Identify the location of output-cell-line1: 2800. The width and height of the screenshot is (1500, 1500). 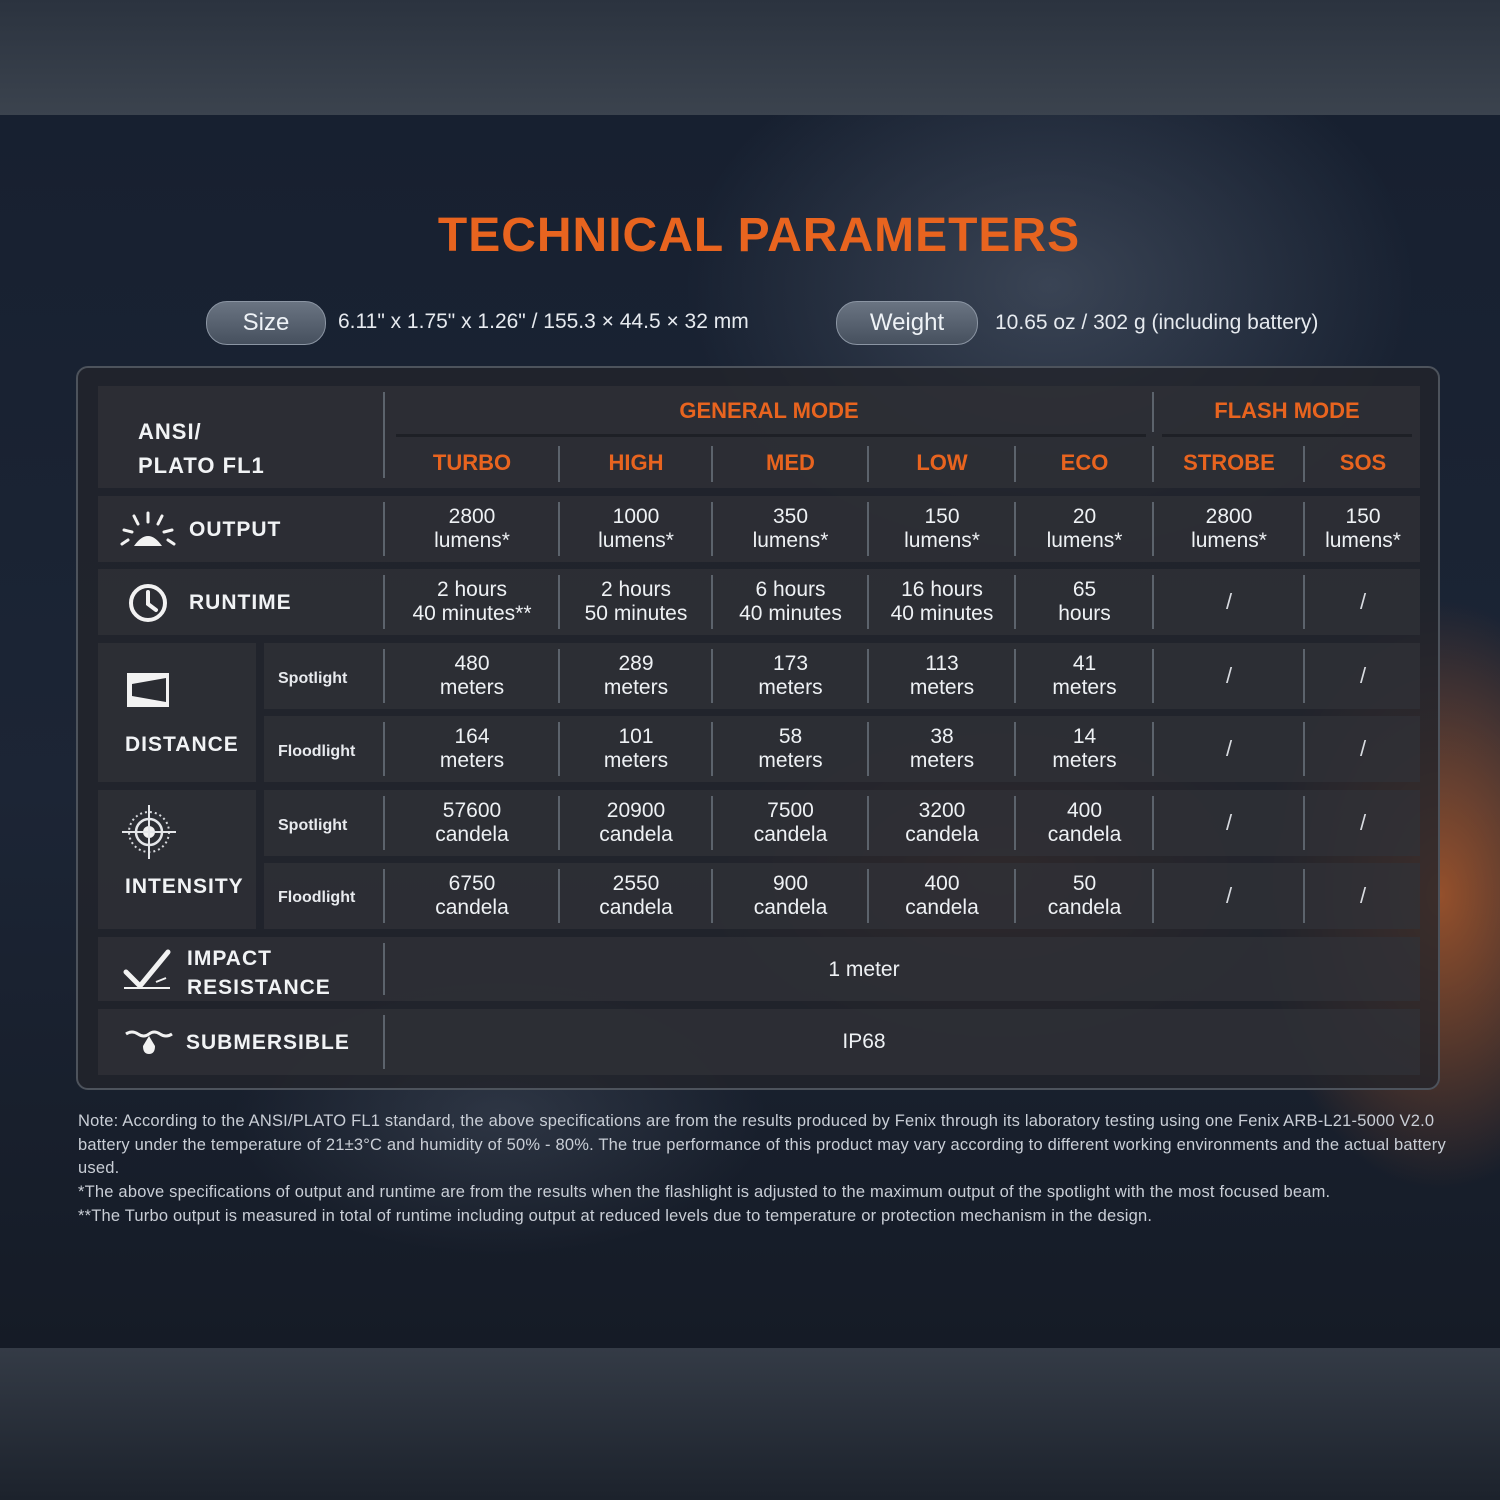
(472, 516).